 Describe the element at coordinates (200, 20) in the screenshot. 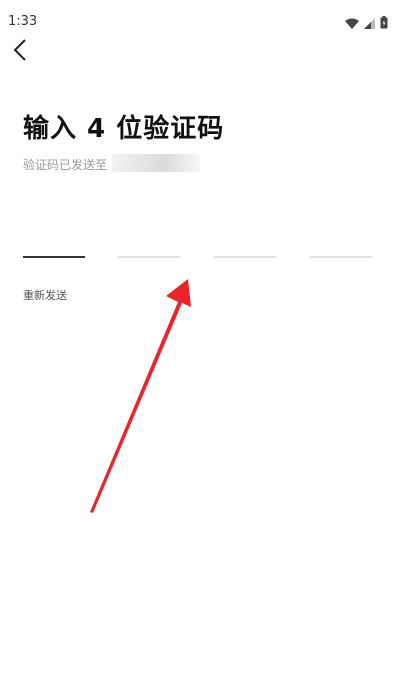

I see `status-bar: 1:33` at that location.